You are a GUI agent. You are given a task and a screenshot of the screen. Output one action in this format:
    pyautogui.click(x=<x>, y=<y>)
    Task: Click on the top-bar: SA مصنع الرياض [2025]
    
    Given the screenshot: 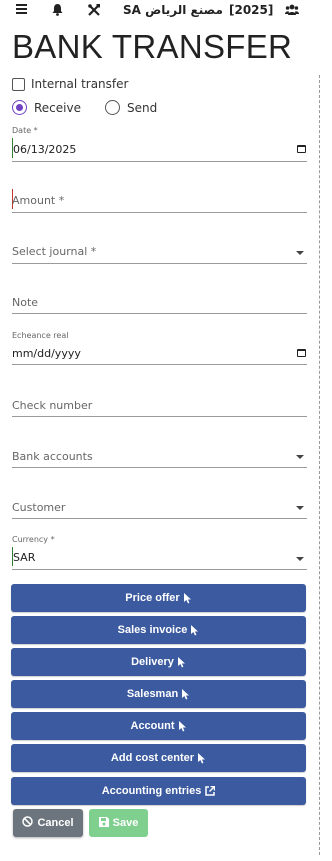 What is the action you would take?
    pyautogui.click(x=166, y=11)
    